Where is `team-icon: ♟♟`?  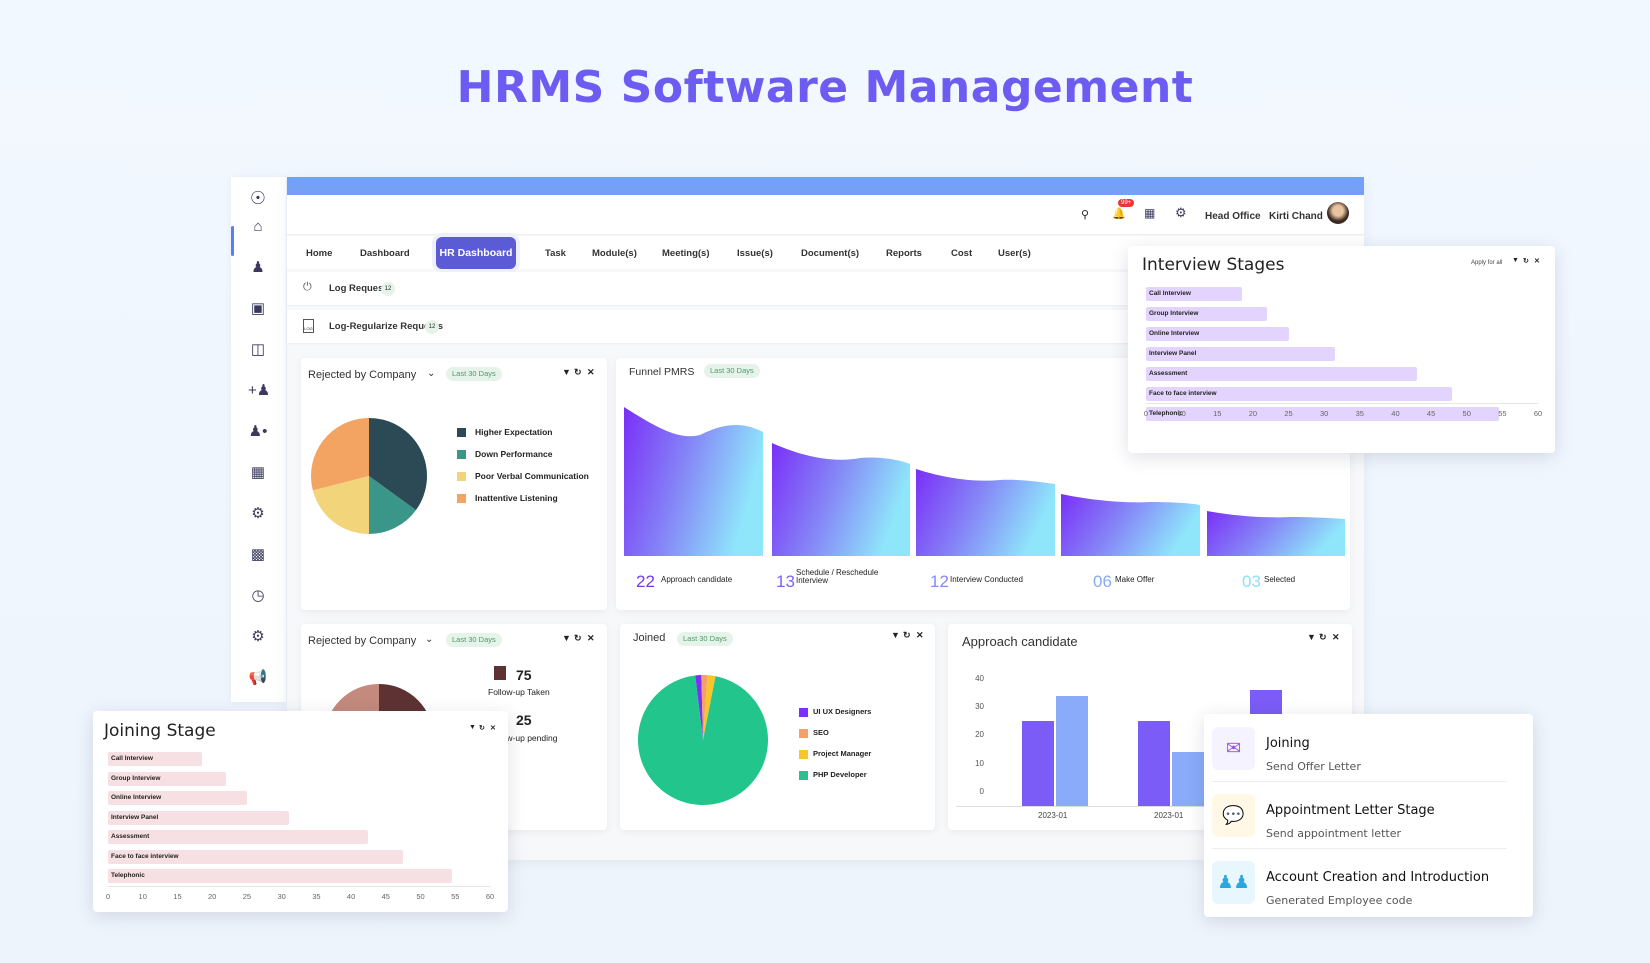
team-icon: ♟♟ is located at coordinates (1233, 882).